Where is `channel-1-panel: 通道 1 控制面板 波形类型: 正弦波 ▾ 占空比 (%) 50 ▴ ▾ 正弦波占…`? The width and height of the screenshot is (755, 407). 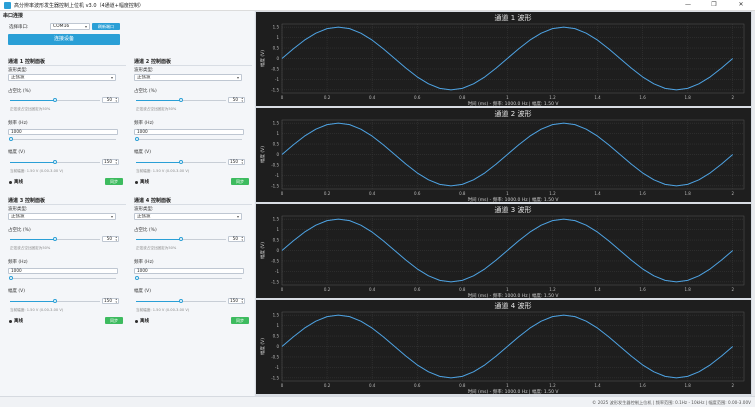
channel-1-panel: 通道 1 控制面板 波形类型: 正弦波 ▾ 占空比 (%) 50 ▴ ▾ 正弦波占… is located at coordinates (67, 125).